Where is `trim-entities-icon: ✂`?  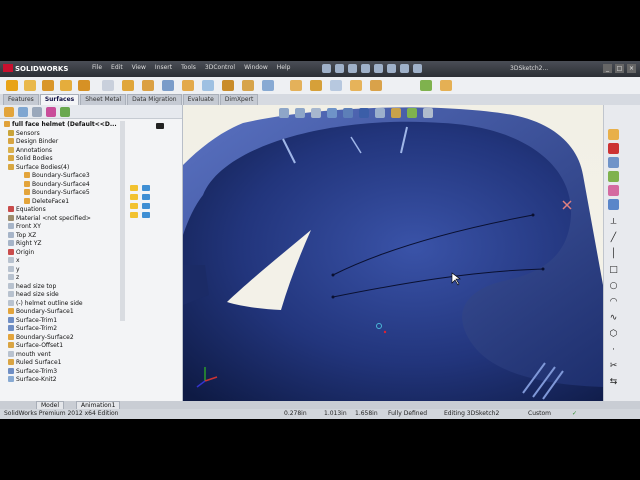 trim-entities-icon: ✂ is located at coordinates (613, 366).